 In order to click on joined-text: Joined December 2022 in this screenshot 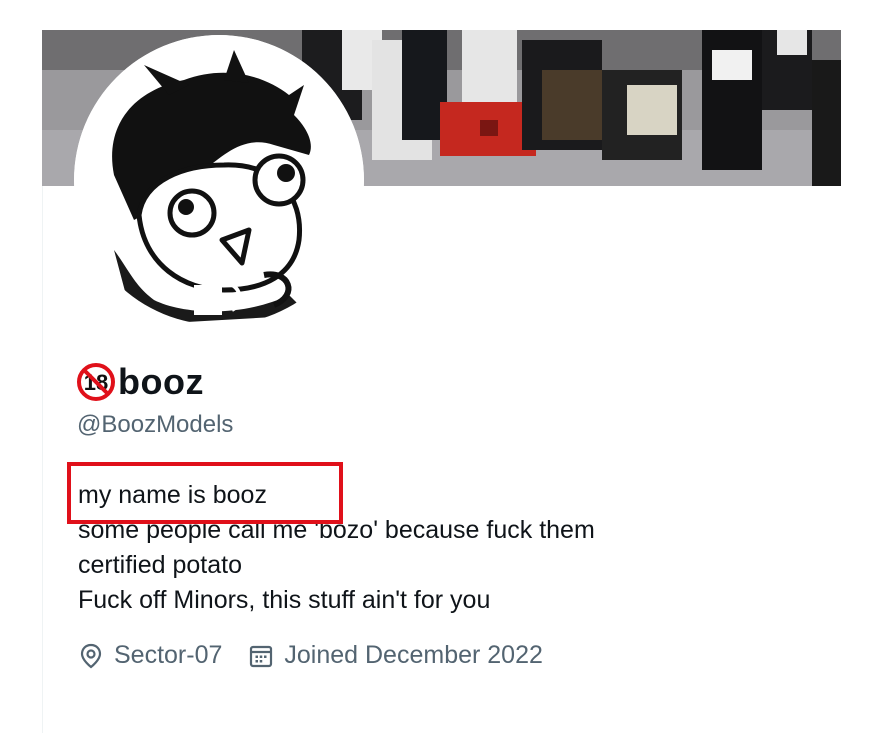, I will do `click(413, 655)`.